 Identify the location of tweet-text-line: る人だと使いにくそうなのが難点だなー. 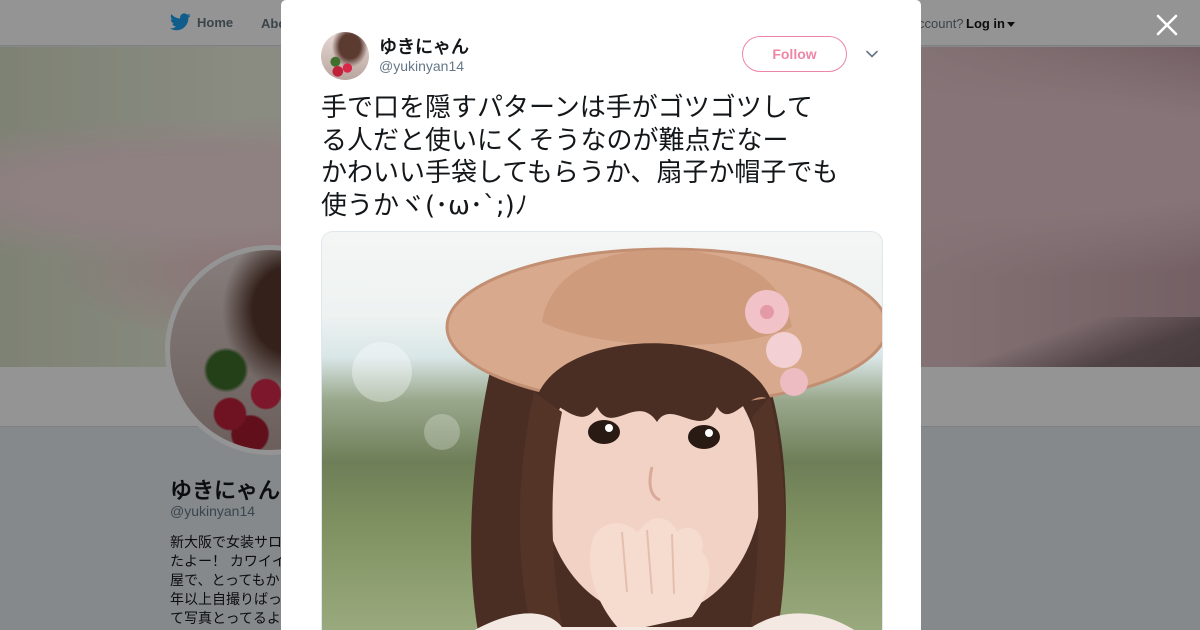
(555, 140).